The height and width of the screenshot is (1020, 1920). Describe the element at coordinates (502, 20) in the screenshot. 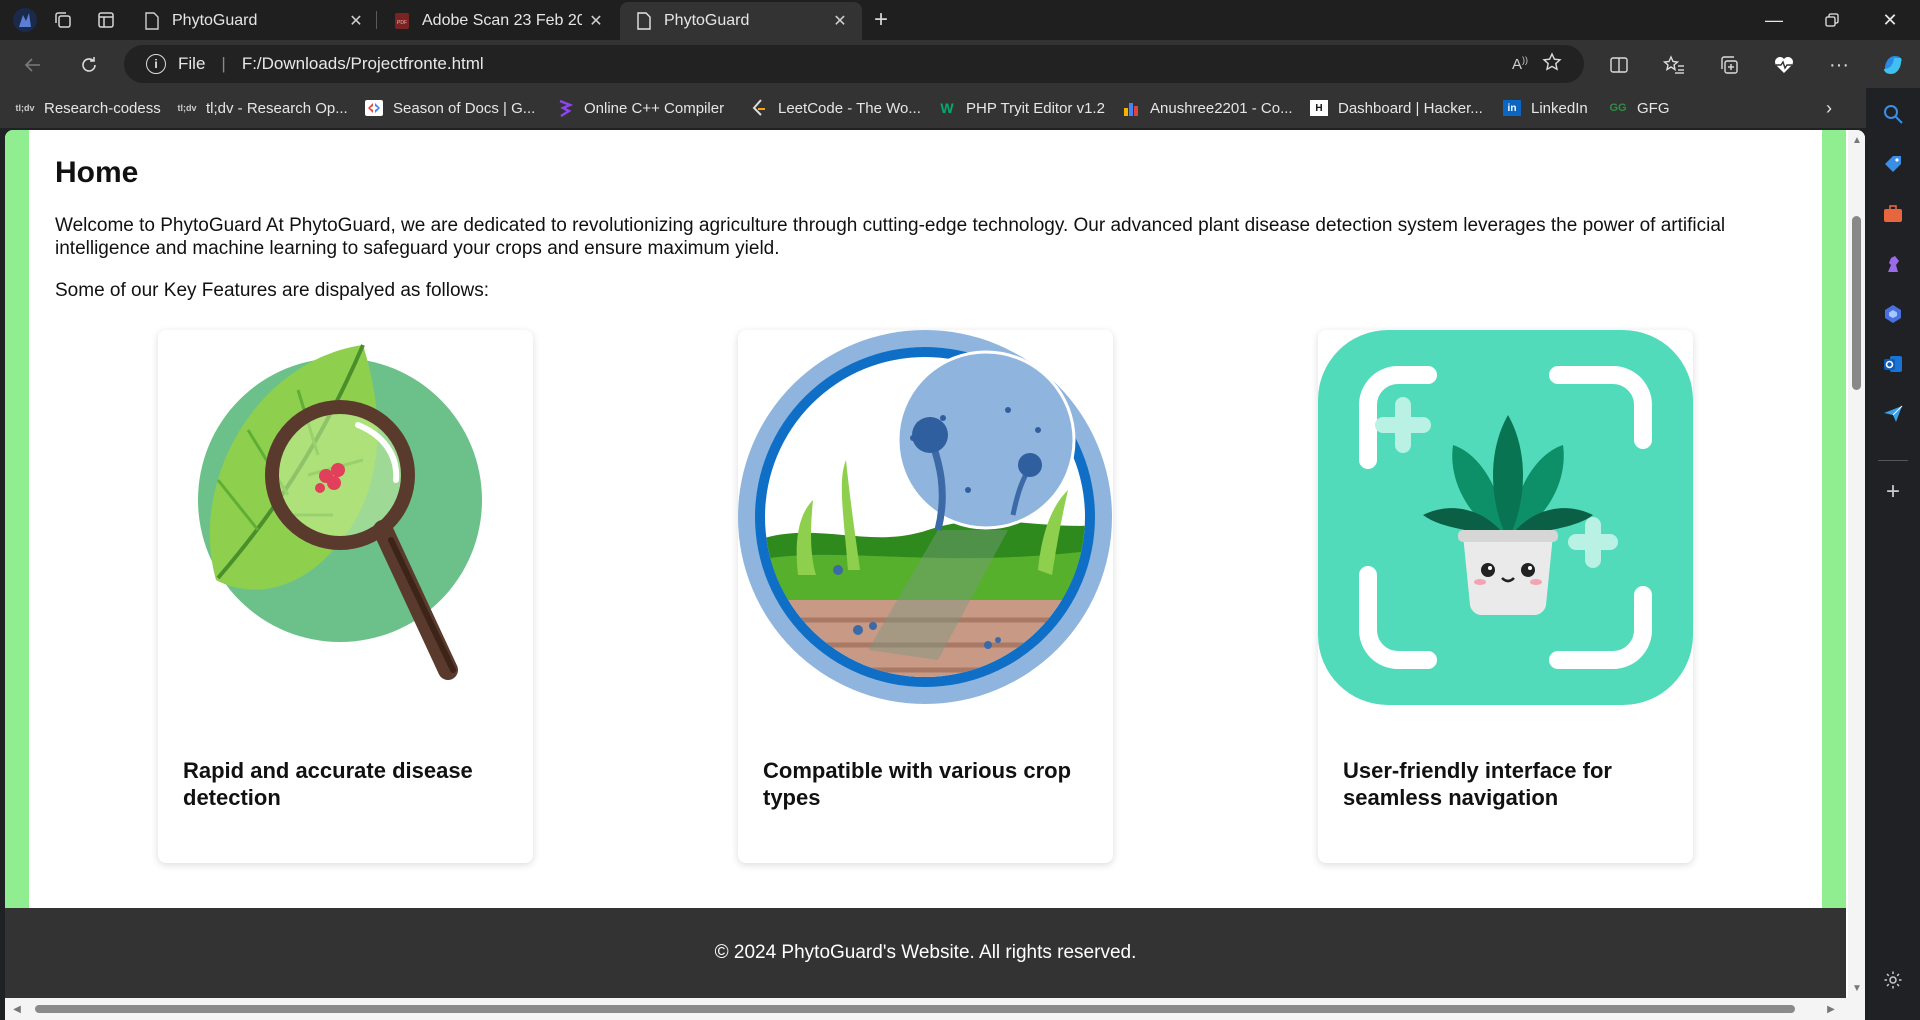

I see `tab-title: Adobe Scan 23 Feb 2024.pdf` at that location.